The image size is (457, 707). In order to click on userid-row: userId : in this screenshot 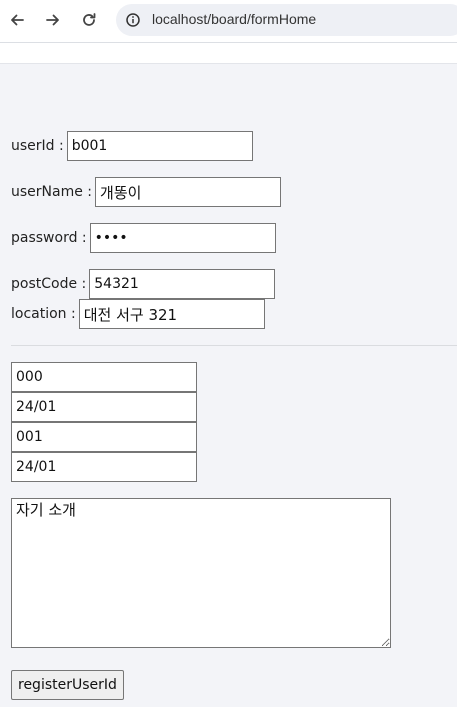, I will do `click(132, 146)`.